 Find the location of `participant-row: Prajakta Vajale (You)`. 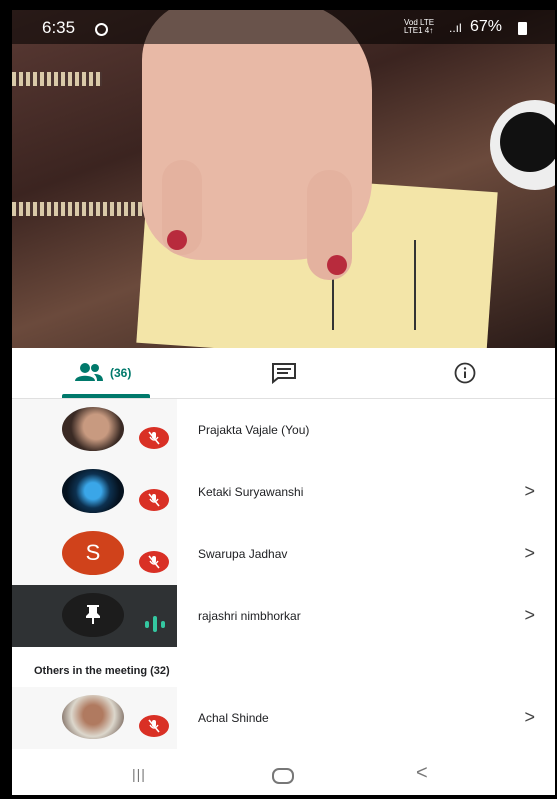

participant-row: Prajakta Vajale (You) is located at coordinates (283, 430).